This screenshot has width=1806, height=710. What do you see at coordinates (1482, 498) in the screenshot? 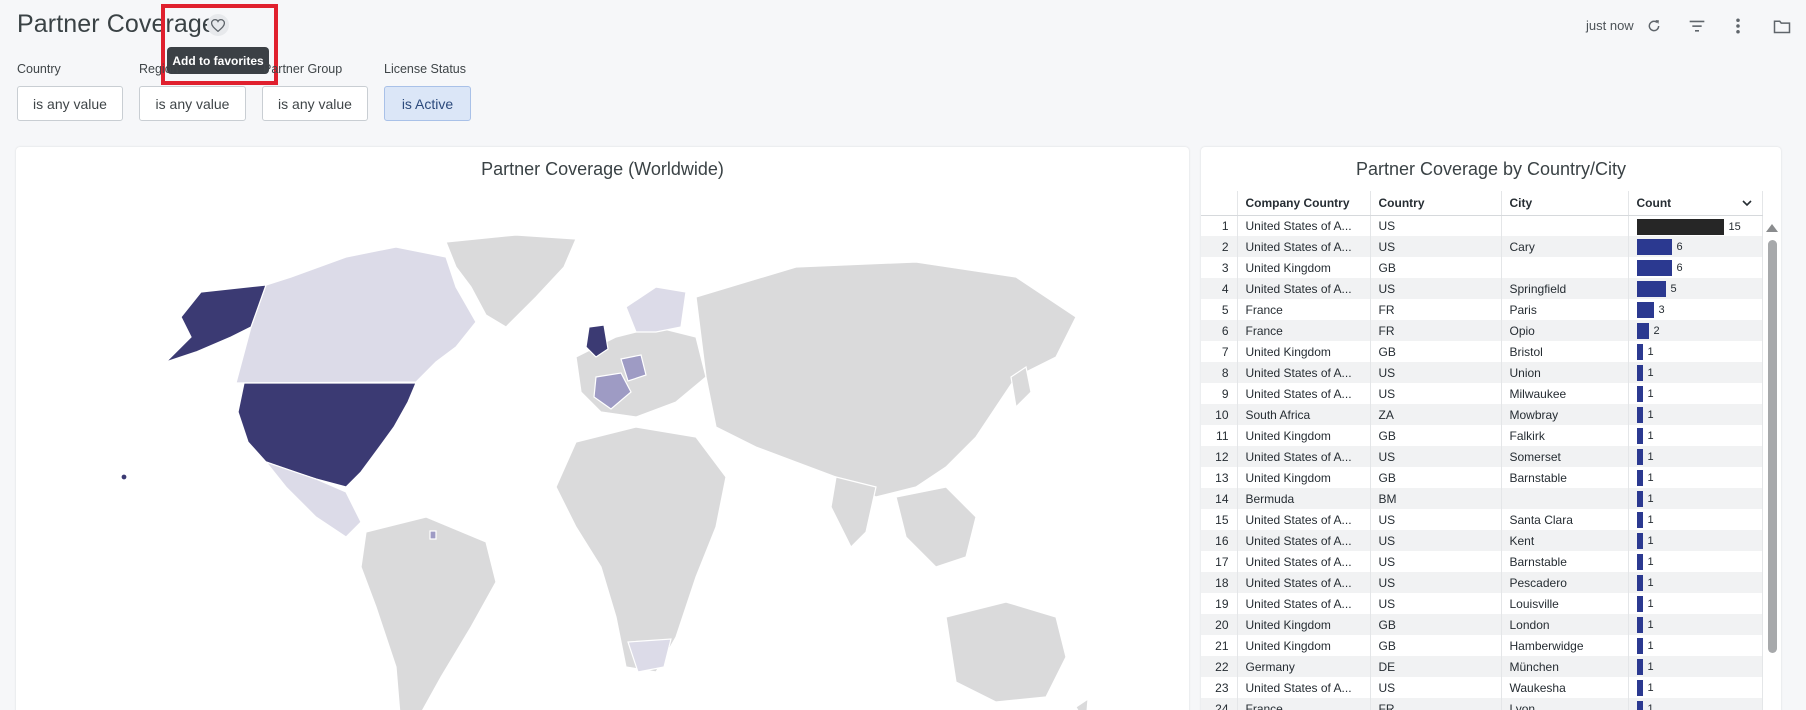
I see `table-row: 14 Bermuda BM 1` at bounding box center [1482, 498].